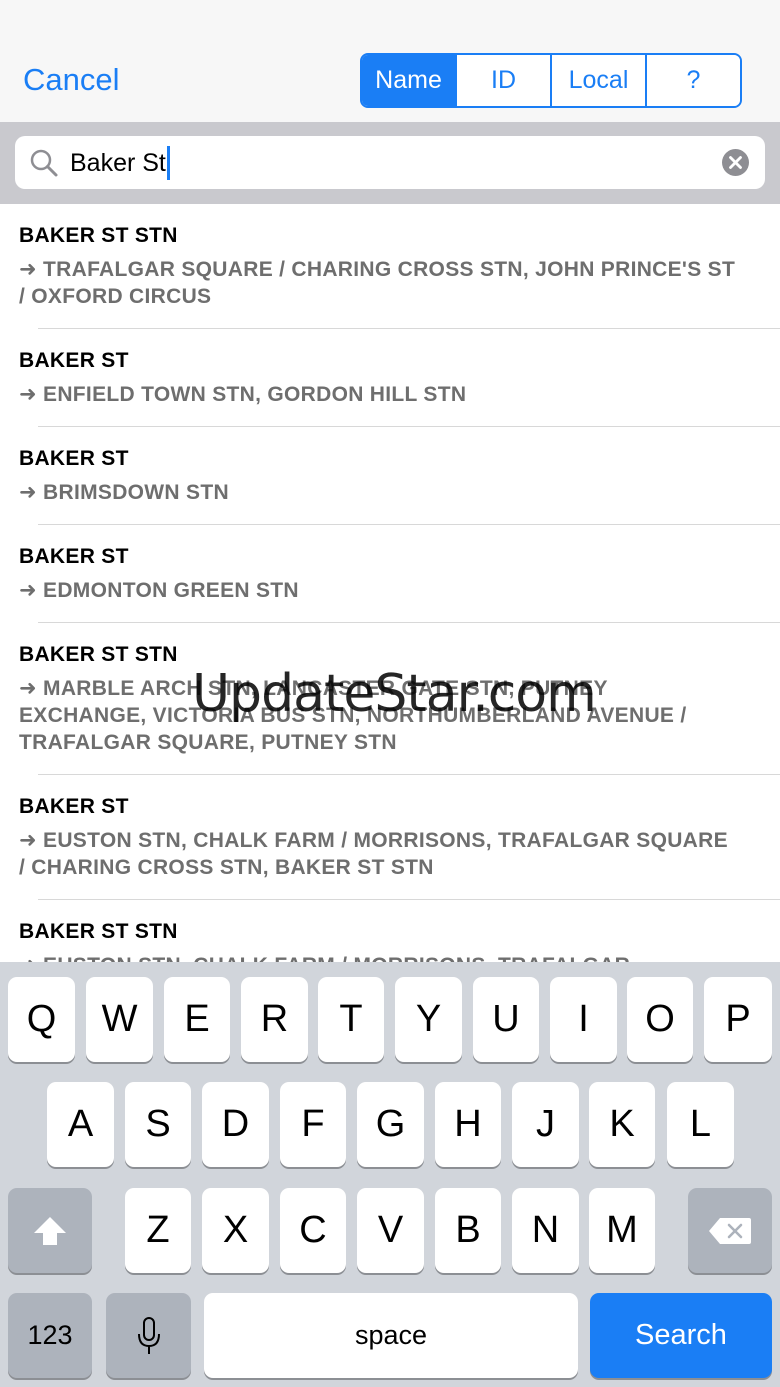 The width and height of the screenshot is (780, 1387). What do you see at coordinates (124, 492) in the screenshot?
I see `stop-destinations: ➜ BRIMSDOWN STN` at bounding box center [124, 492].